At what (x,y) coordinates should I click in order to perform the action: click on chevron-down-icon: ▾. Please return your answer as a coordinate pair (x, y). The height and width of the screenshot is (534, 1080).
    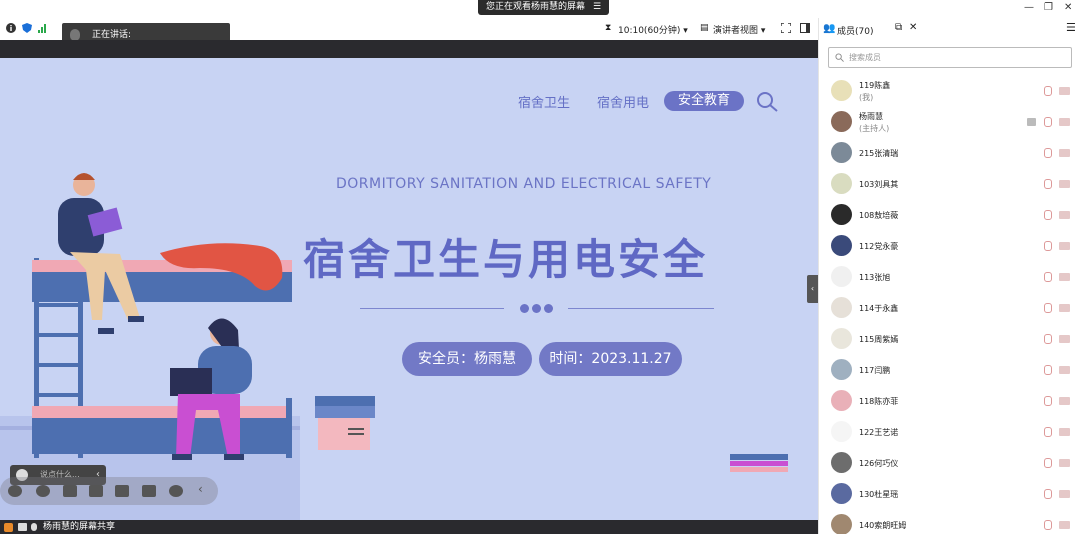
    Looking at the image, I should click on (685, 31).